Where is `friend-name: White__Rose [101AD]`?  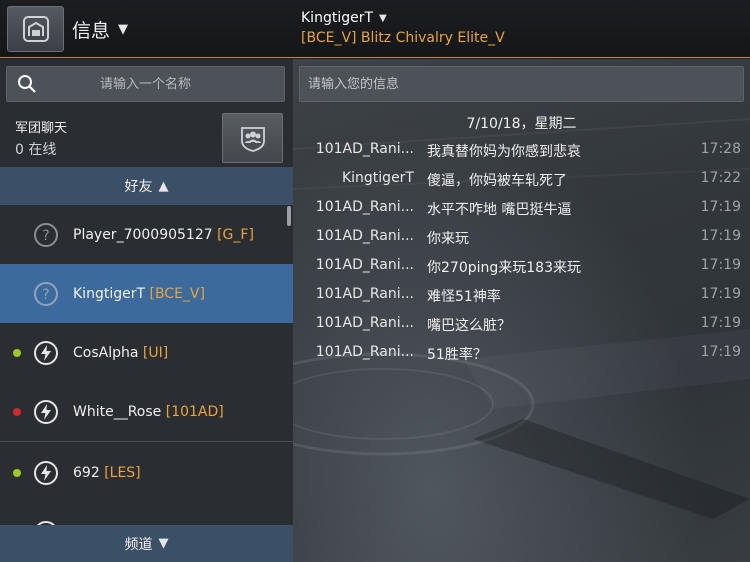
friend-name: White__Rose [101AD] is located at coordinates (148, 411).